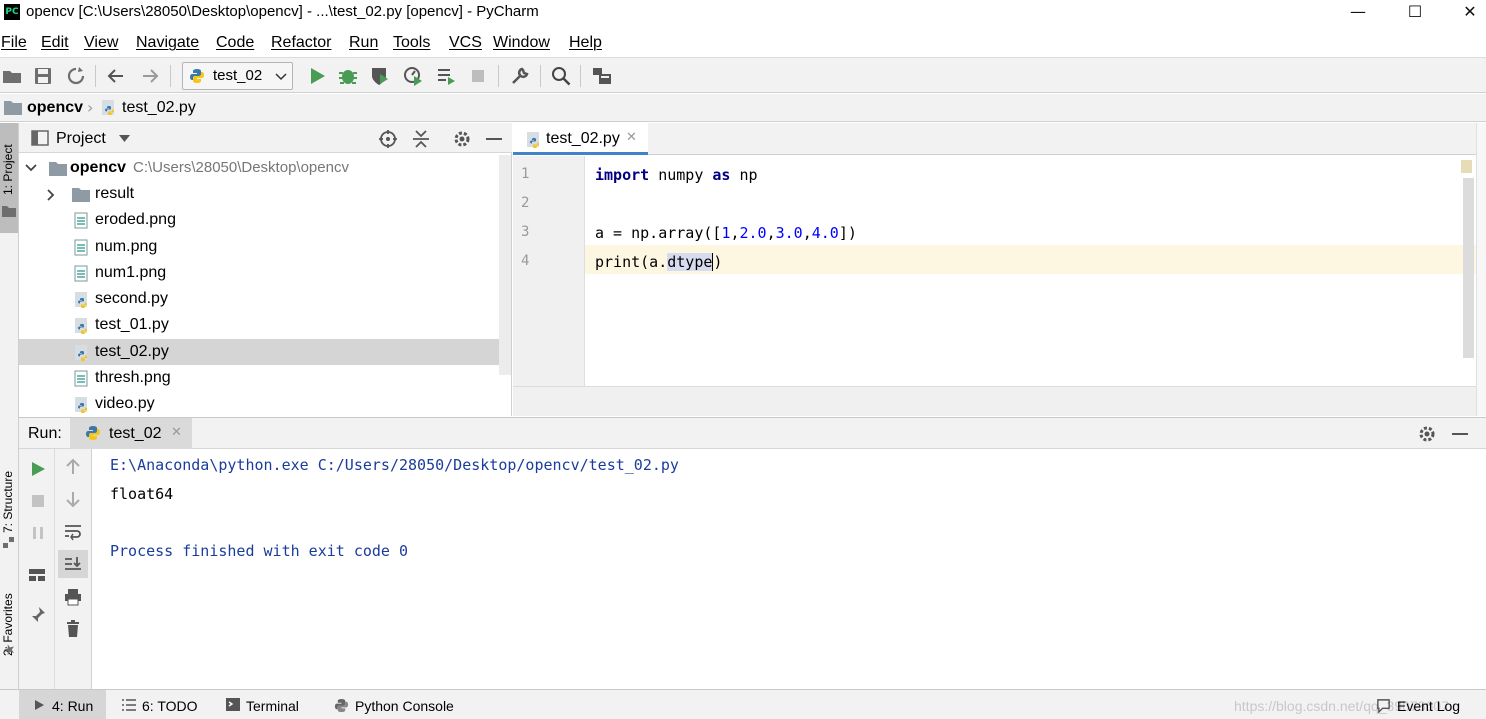 The image size is (1486, 719). I want to click on tree-item-thresh-png: thresh.png, so click(259, 378).